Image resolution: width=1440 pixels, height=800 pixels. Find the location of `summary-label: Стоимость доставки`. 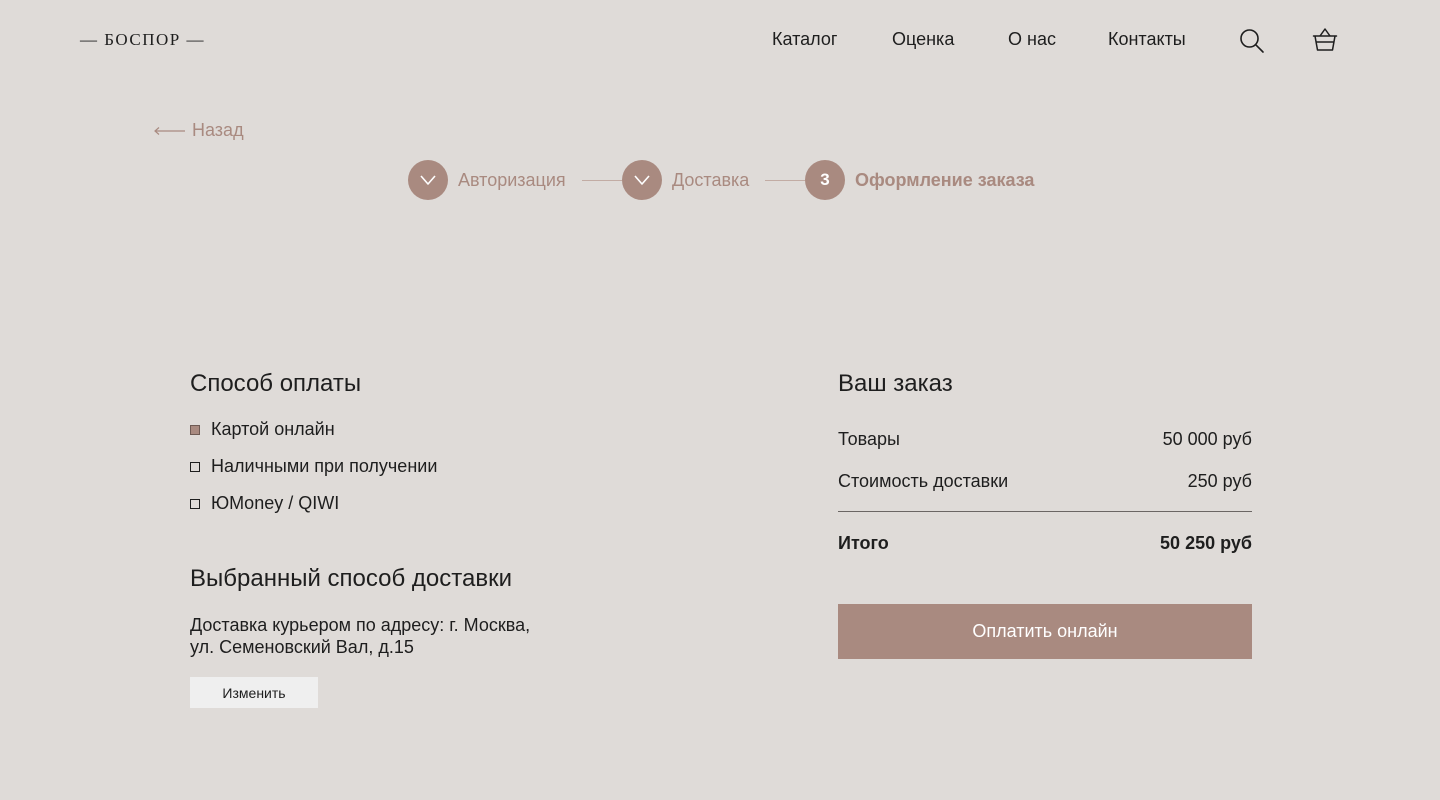

summary-label: Стоимость доставки is located at coordinates (923, 481).